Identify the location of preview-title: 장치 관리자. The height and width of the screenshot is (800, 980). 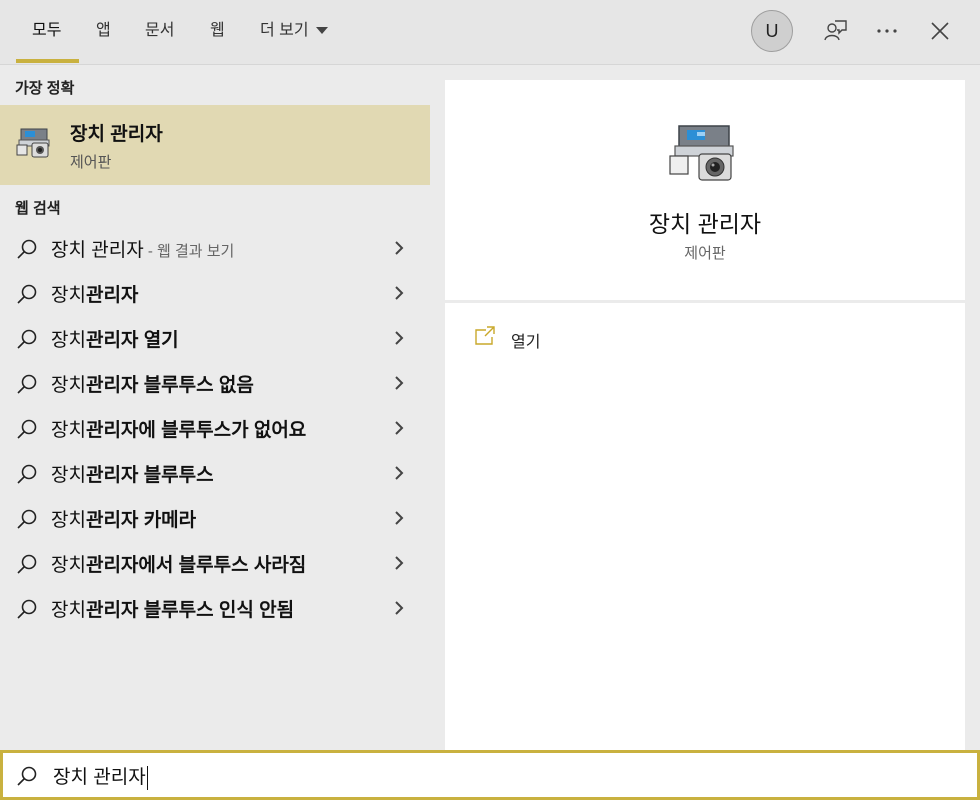
(705, 224).